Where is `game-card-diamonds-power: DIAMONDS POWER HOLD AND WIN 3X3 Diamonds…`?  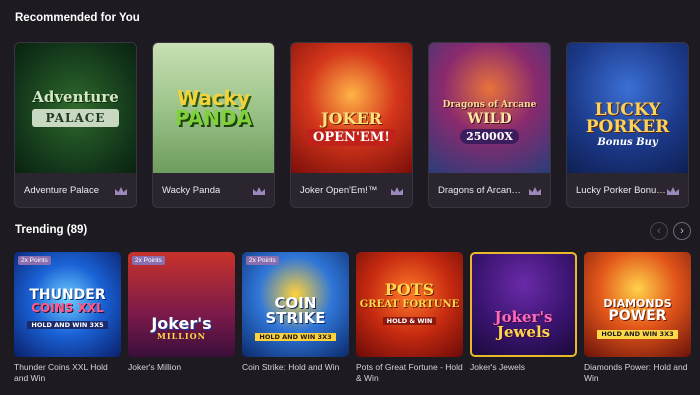 game-card-diamonds-power: DIAMONDS POWER HOLD AND WIN 3X3 Diamonds… is located at coordinates (637, 318).